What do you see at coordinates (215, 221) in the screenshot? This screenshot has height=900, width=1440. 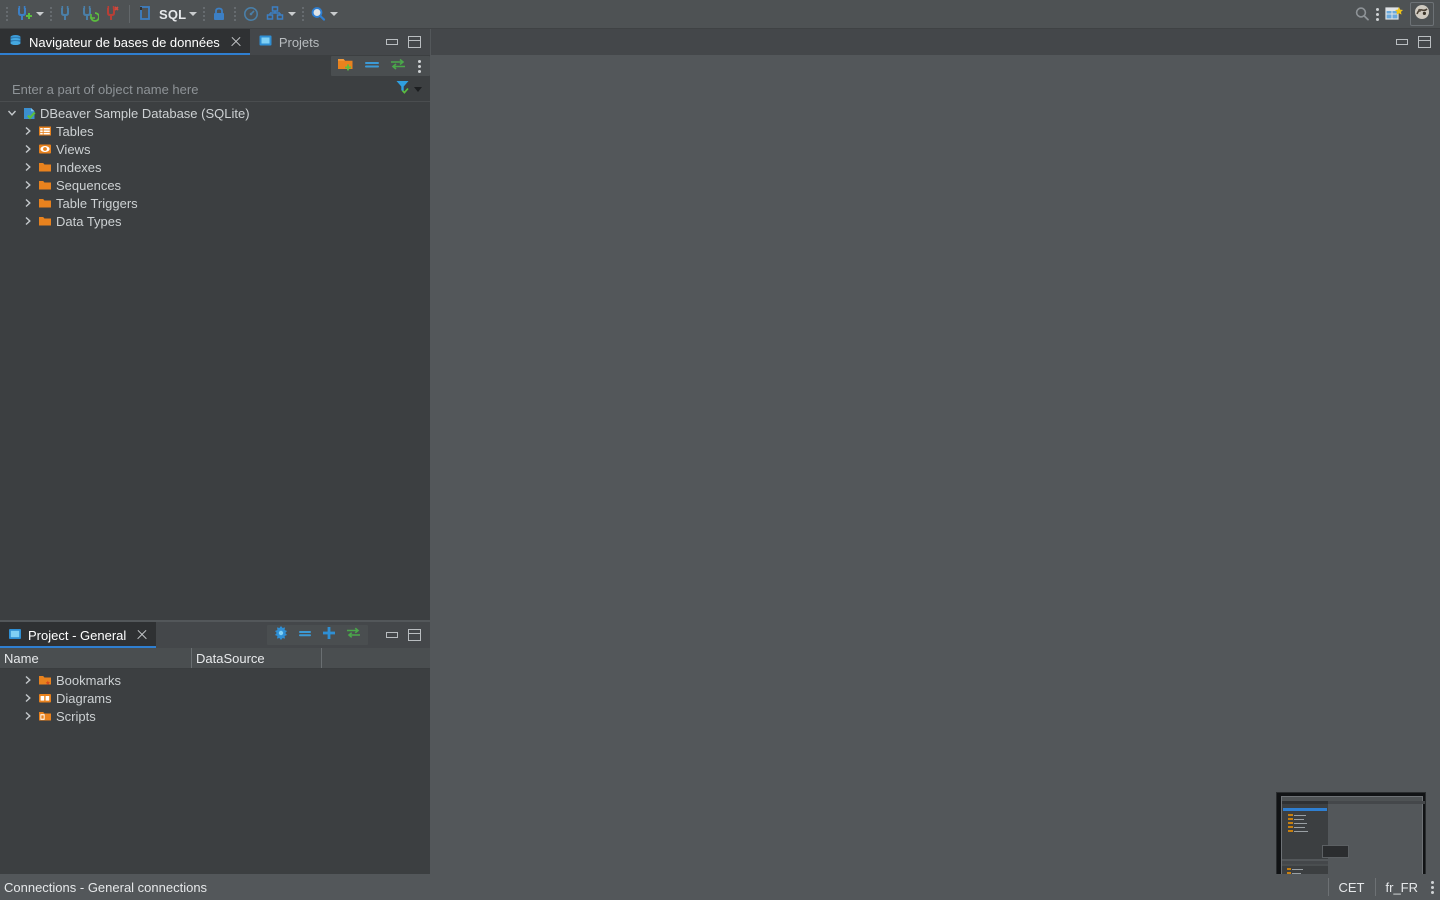 I see `tree-item-data-types: Data Types` at bounding box center [215, 221].